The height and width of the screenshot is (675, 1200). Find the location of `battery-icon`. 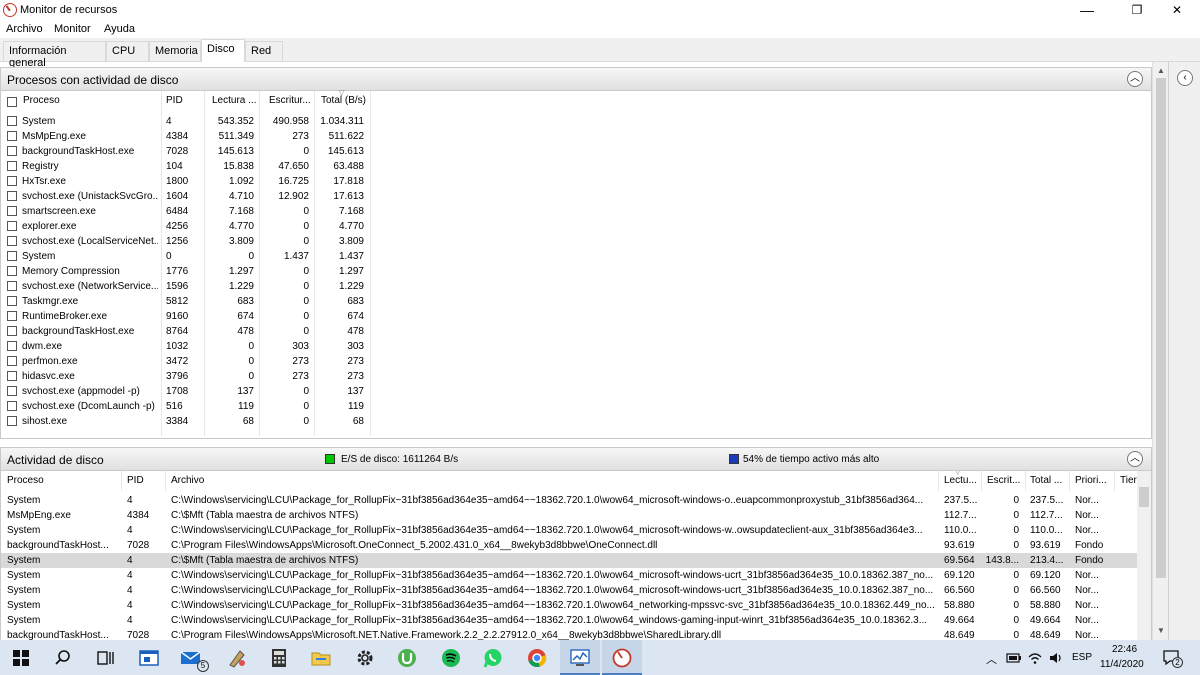

battery-icon is located at coordinates (1014, 658).